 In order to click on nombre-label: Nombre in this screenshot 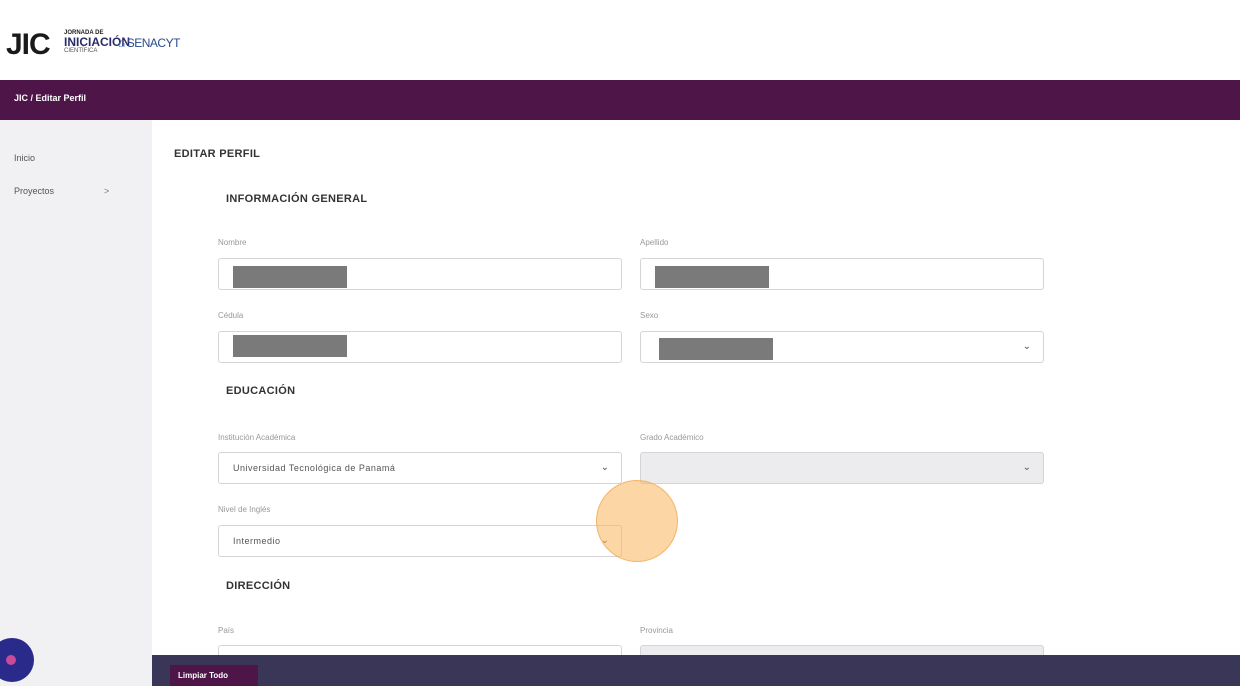, I will do `click(232, 242)`.